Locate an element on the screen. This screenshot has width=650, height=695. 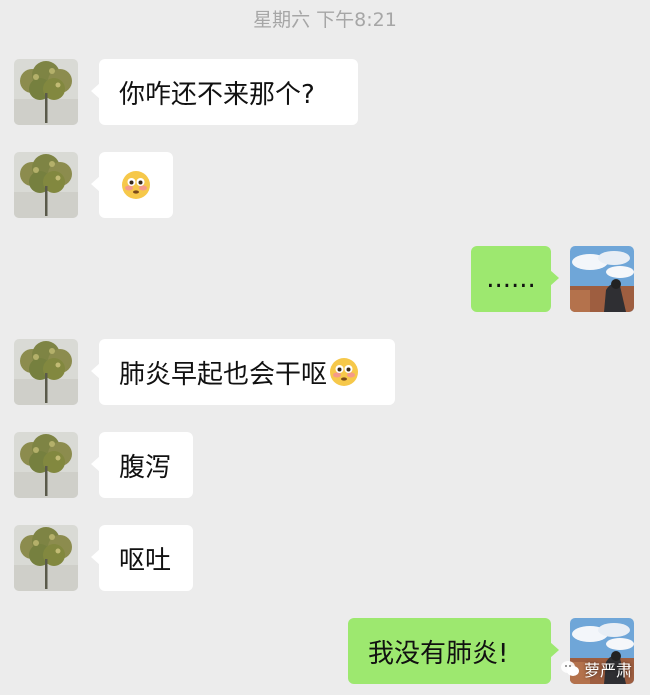
photo-avatar-icon is located at coordinates (602, 279).